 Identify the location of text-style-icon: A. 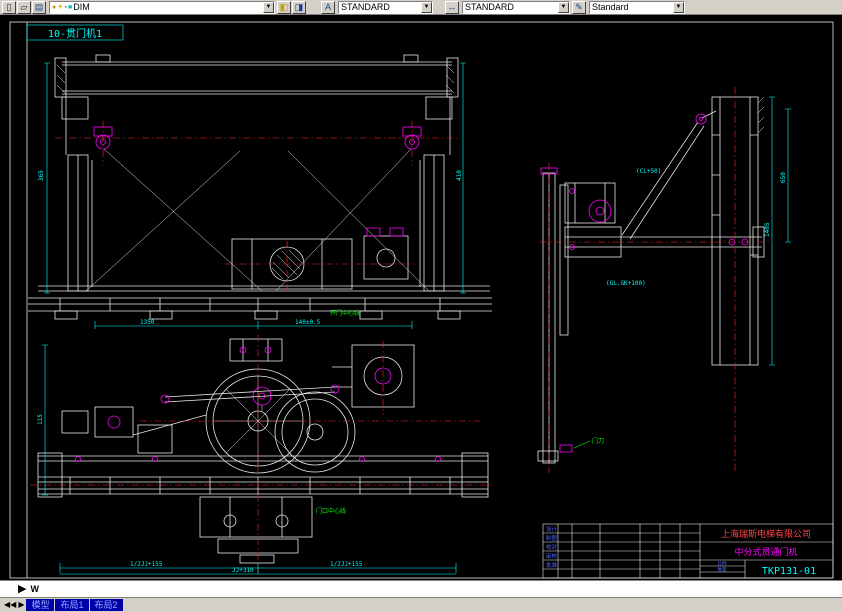
(327, 6).